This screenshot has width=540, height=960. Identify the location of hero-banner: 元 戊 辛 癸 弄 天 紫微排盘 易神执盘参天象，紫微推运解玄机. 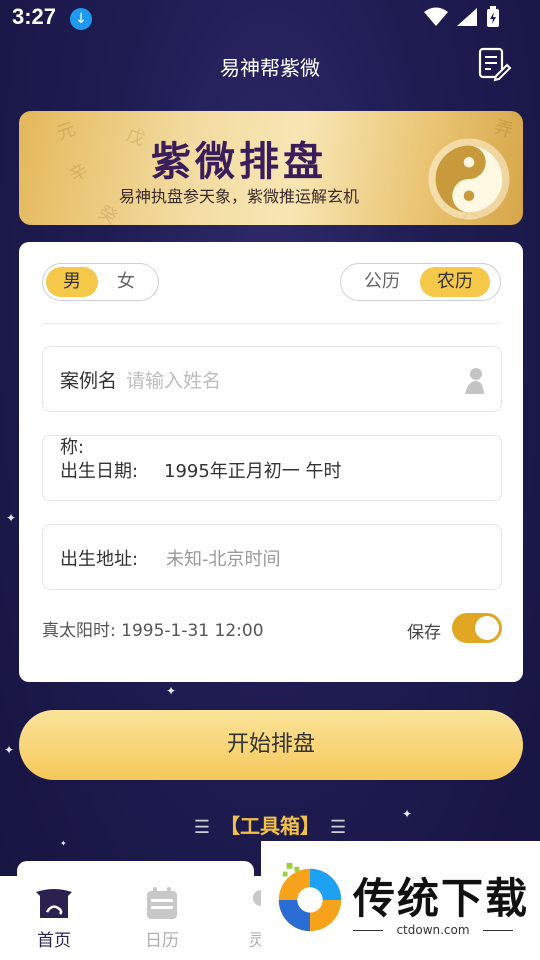
(271, 168).